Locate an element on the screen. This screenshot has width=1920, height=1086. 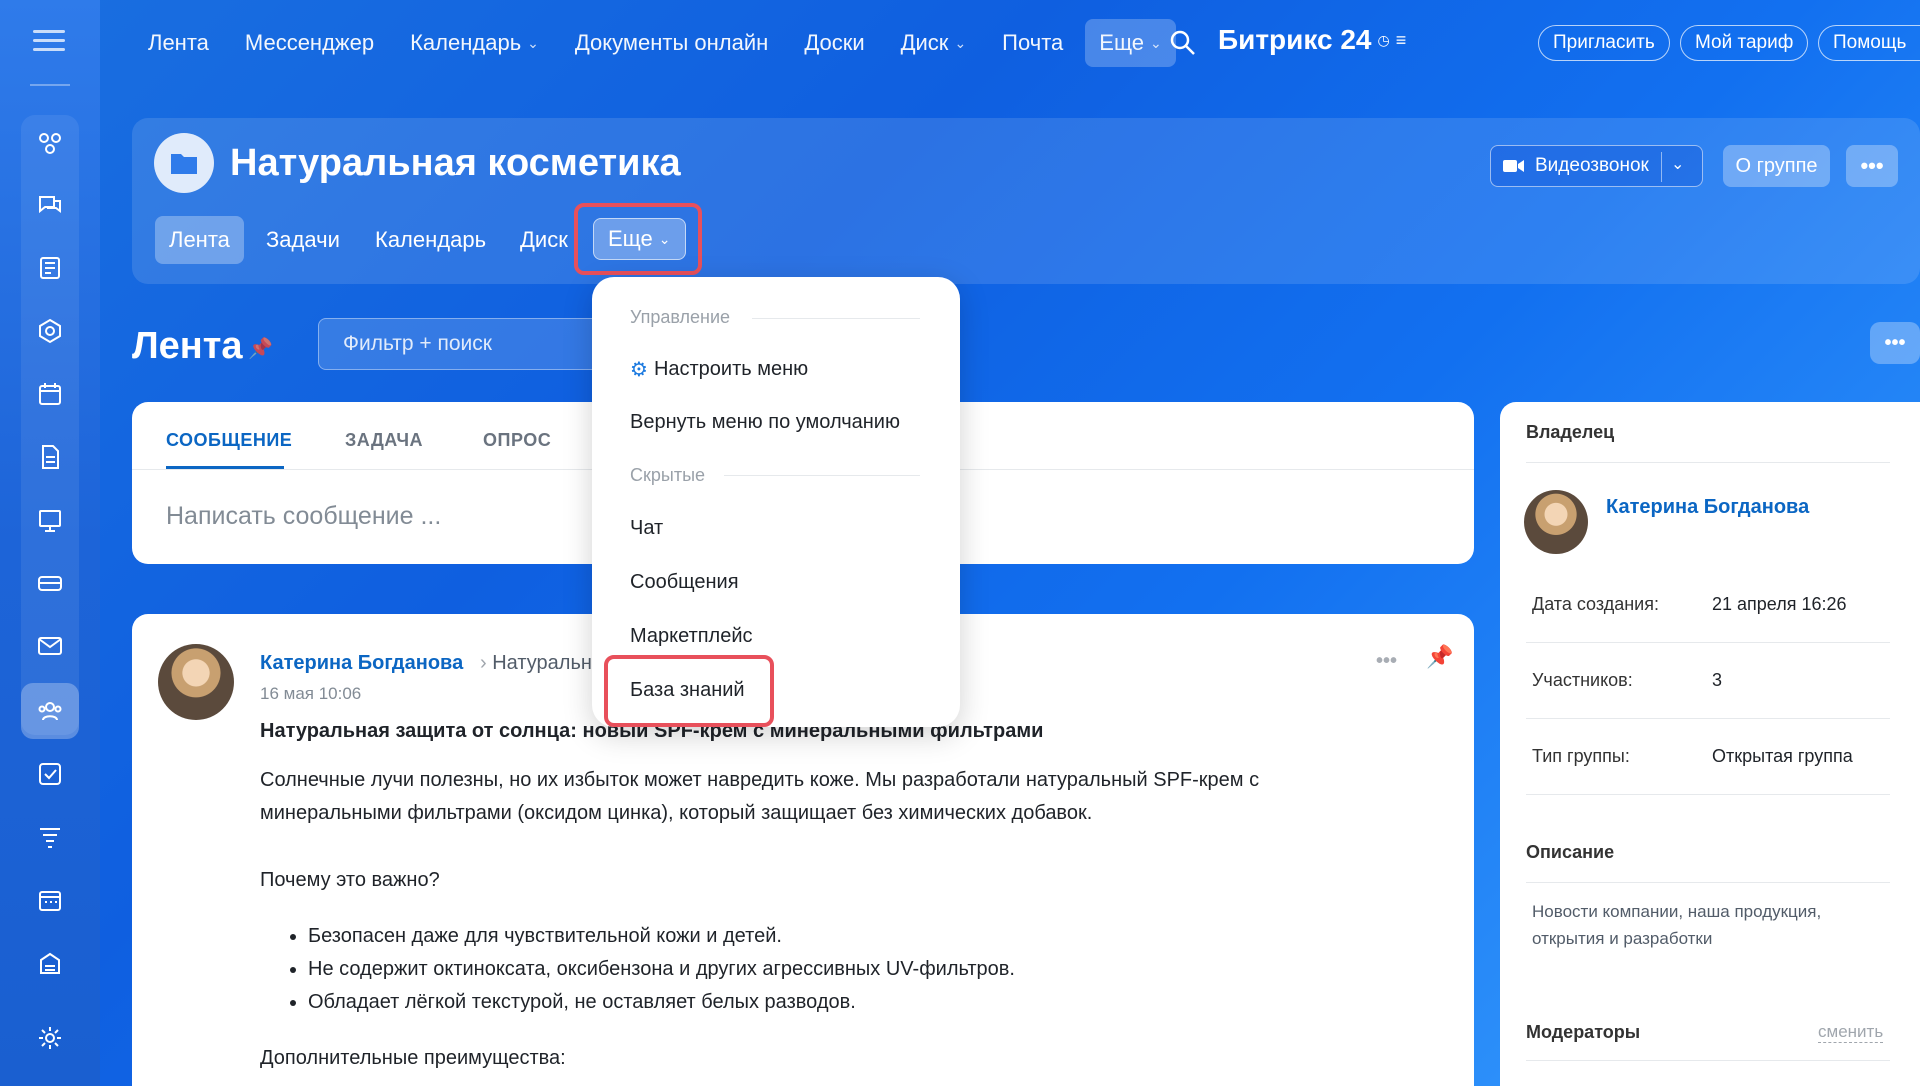
sidebar-settings-gear-icon is located at coordinates (50, 1038).